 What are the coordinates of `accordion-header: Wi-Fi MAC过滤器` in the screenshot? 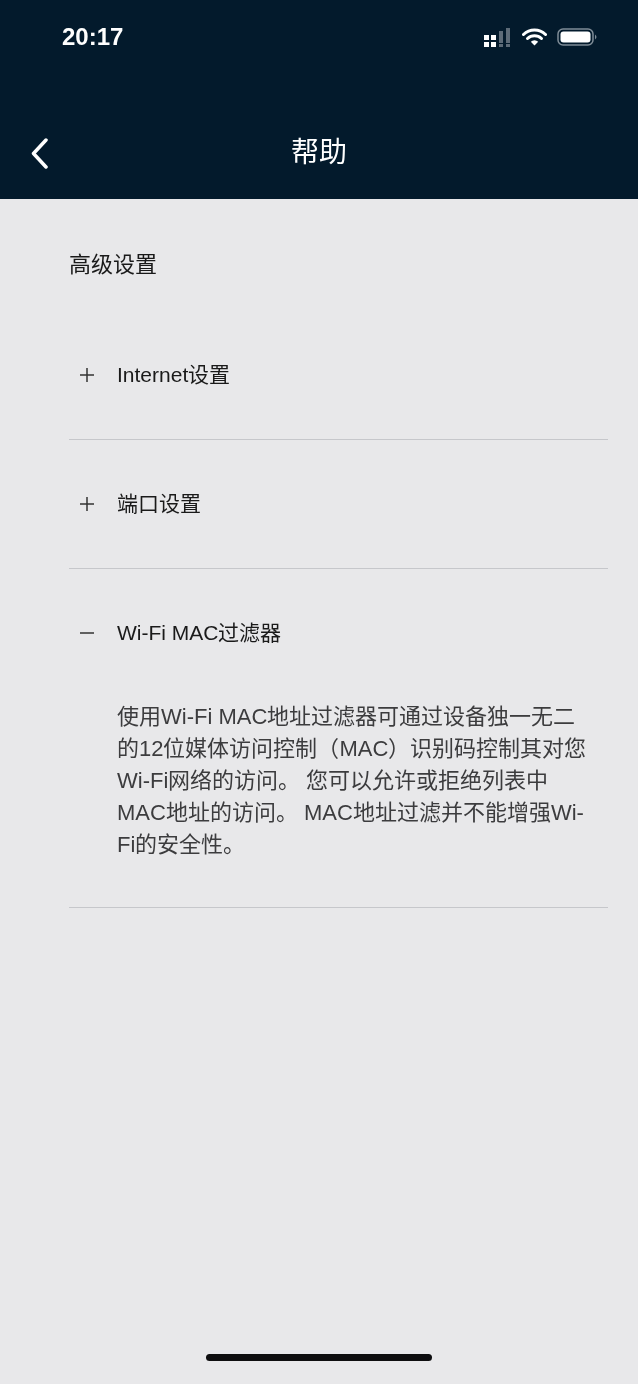 It's located at (338, 608).